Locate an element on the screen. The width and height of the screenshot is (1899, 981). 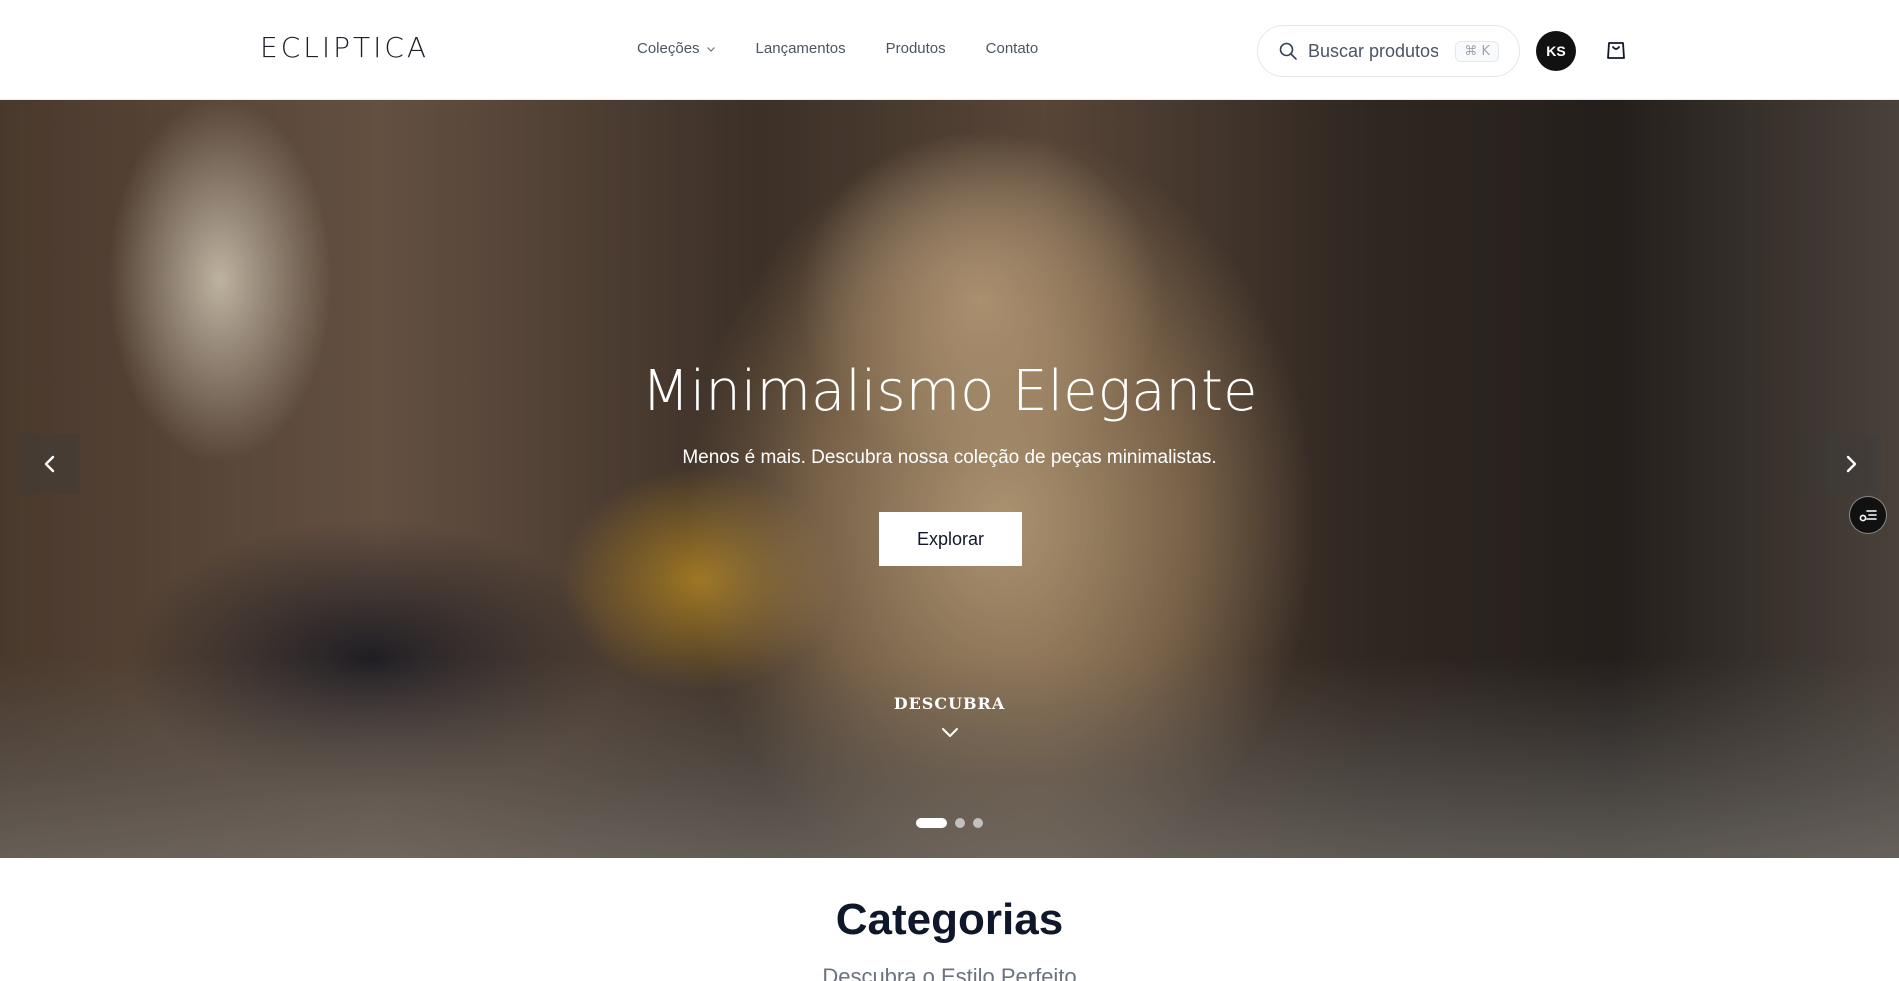
nav-item-label: Coleções is located at coordinates (668, 48).